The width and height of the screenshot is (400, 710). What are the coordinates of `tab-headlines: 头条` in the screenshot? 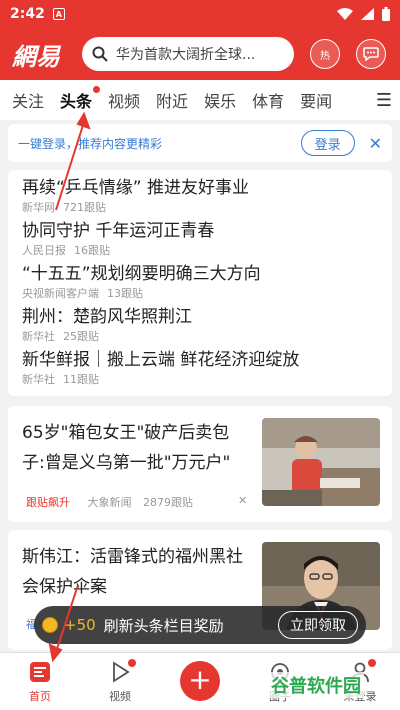 It's located at (80, 99).